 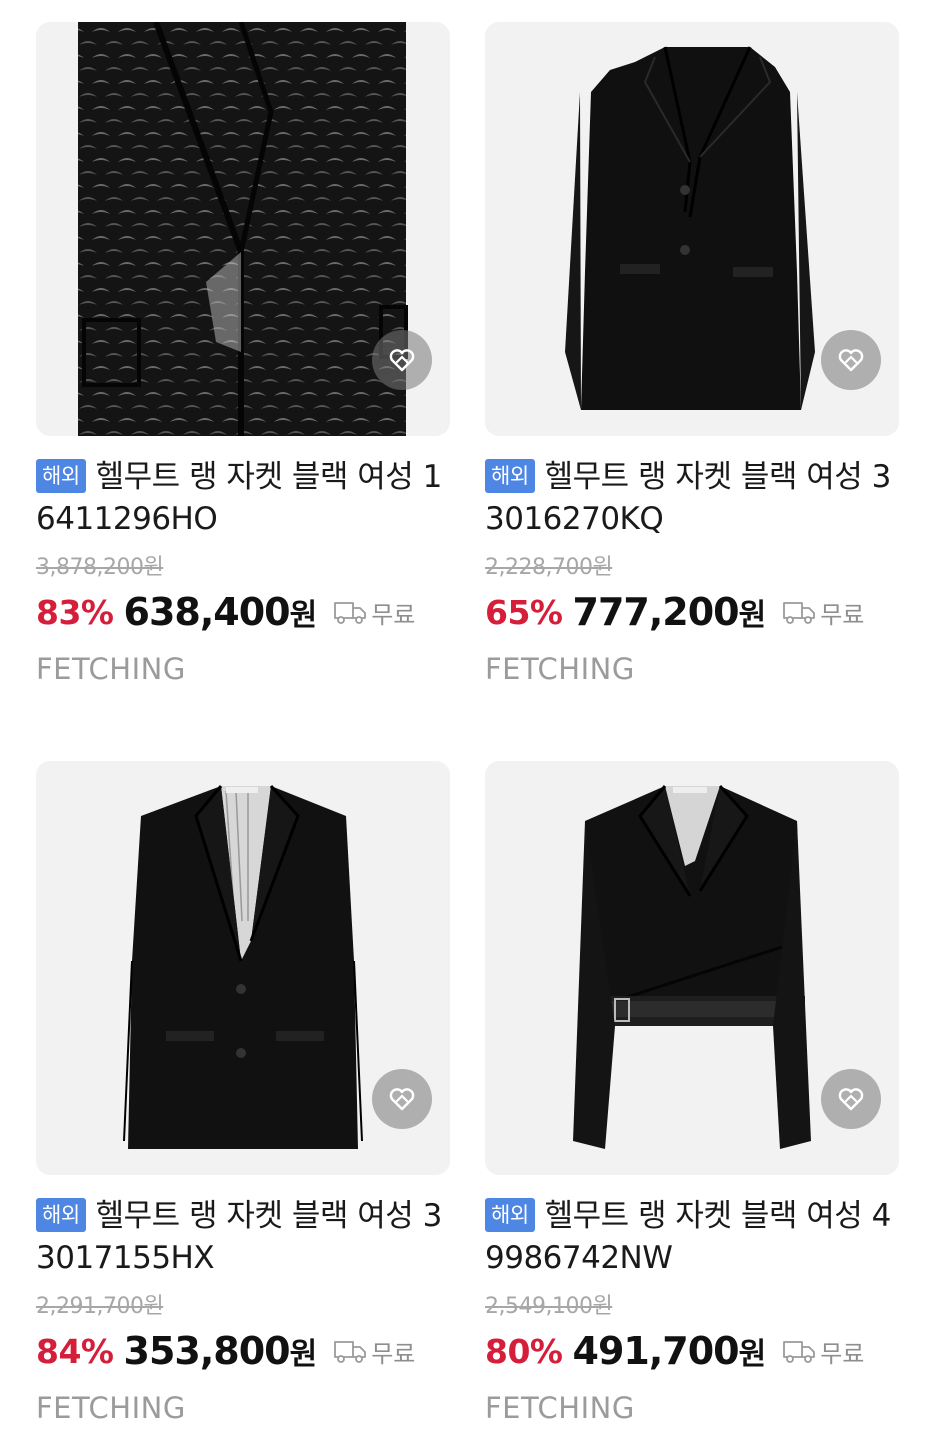 What do you see at coordinates (656, 1351) in the screenshot?
I see `sale-price: 491,700` at bounding box center [656, 1351].